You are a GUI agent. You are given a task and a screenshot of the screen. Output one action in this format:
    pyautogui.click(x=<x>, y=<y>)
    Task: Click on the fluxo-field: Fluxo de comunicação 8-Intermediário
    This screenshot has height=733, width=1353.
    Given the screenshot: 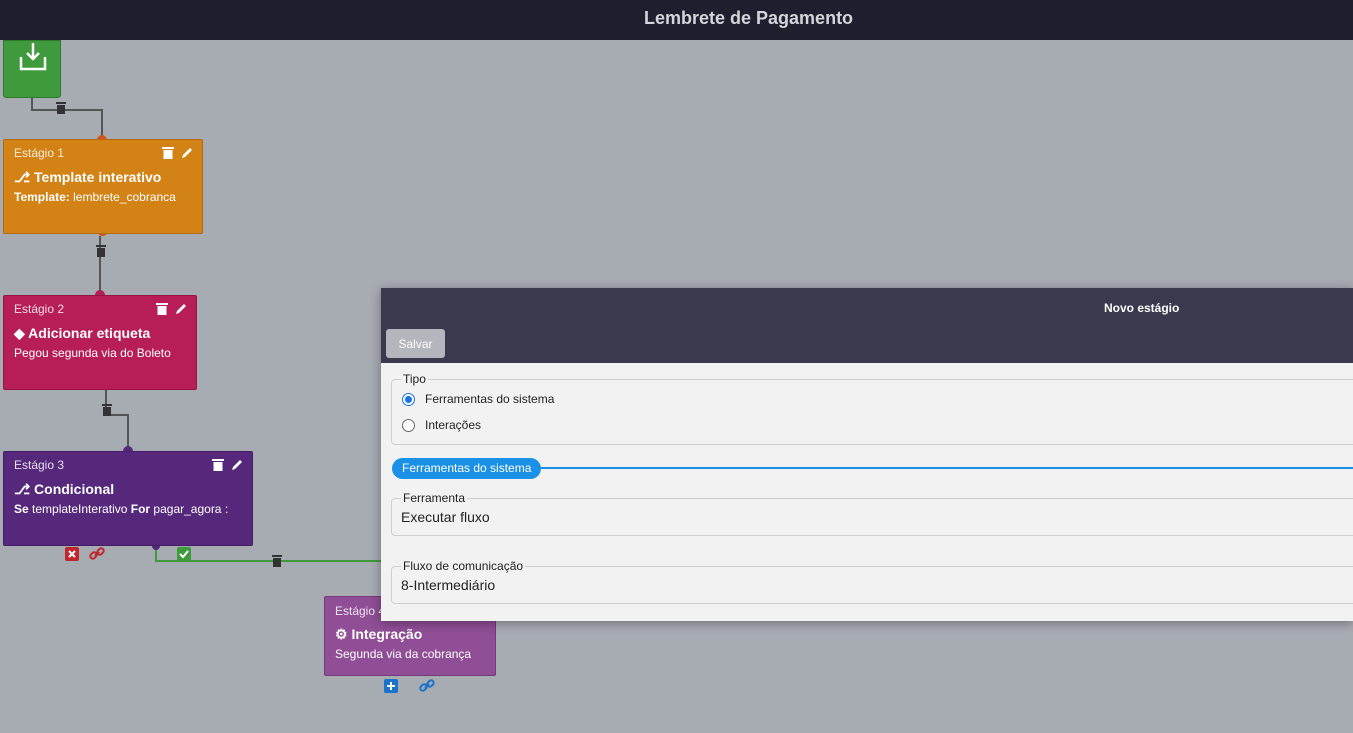 What is the action you would take?
    pyautogui.click(x=872, y=581)
    